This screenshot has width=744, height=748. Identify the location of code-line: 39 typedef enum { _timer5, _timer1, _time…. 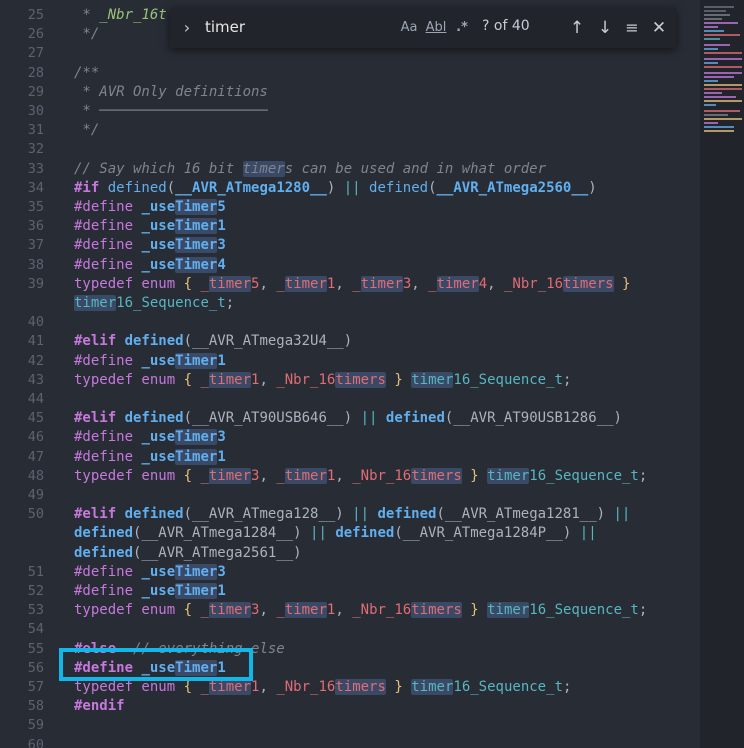
(350, 284).